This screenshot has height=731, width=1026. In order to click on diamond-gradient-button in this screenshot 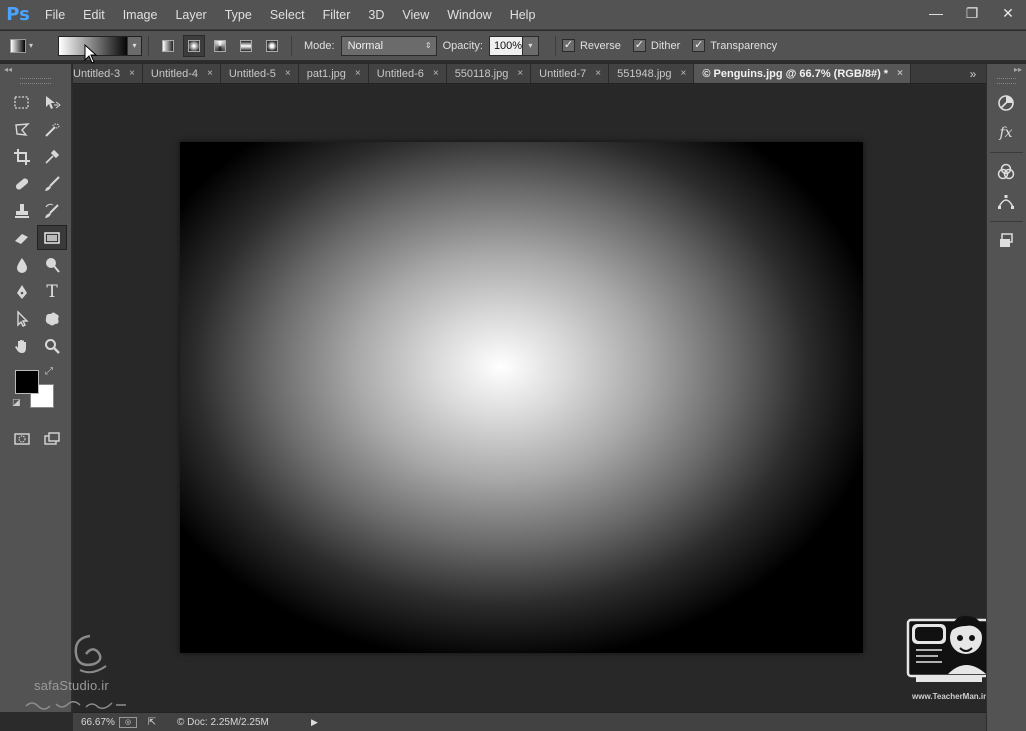, I will do `click(272, 46)`.